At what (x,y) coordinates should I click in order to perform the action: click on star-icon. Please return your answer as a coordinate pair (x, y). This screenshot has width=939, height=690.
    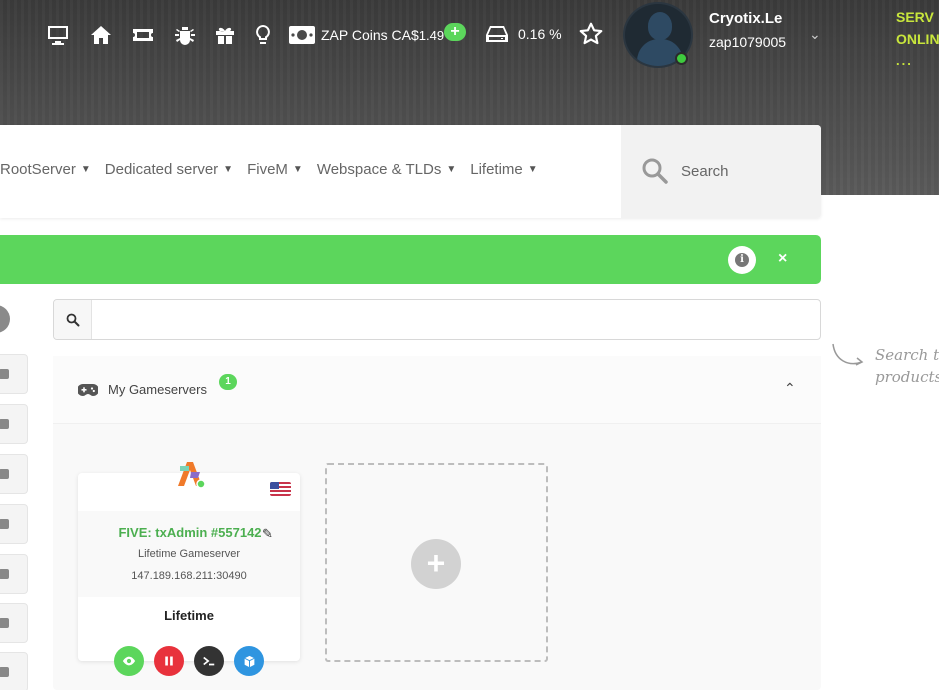
    Looking at the image, I should click on (591, 34).